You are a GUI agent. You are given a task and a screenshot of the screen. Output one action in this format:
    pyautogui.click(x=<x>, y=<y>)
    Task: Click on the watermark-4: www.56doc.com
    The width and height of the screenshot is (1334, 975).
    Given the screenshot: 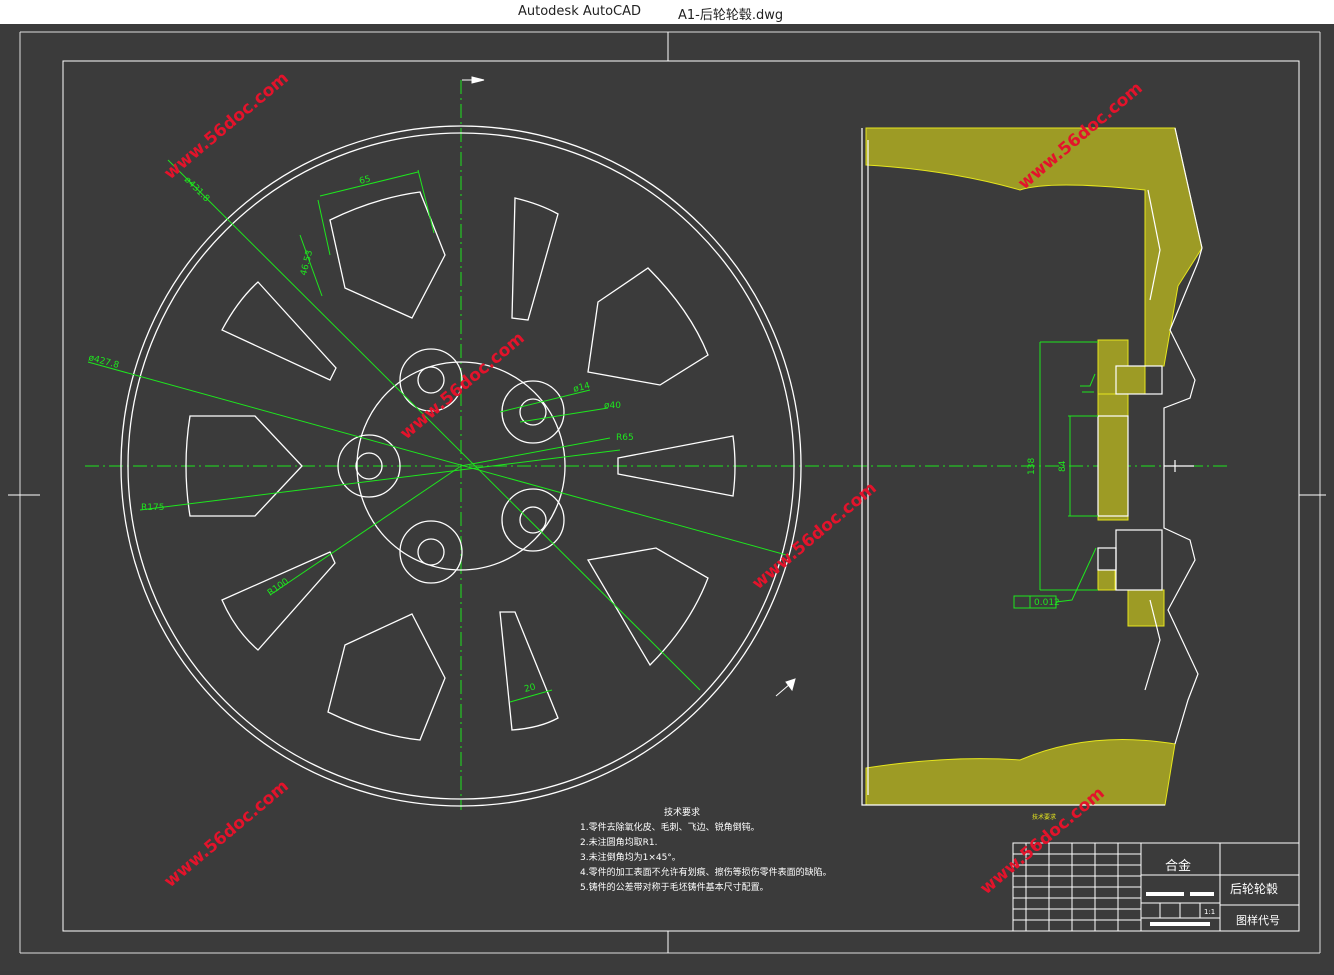 What is the action you would take?
    pyautogui.click(x=814, y=536)
    